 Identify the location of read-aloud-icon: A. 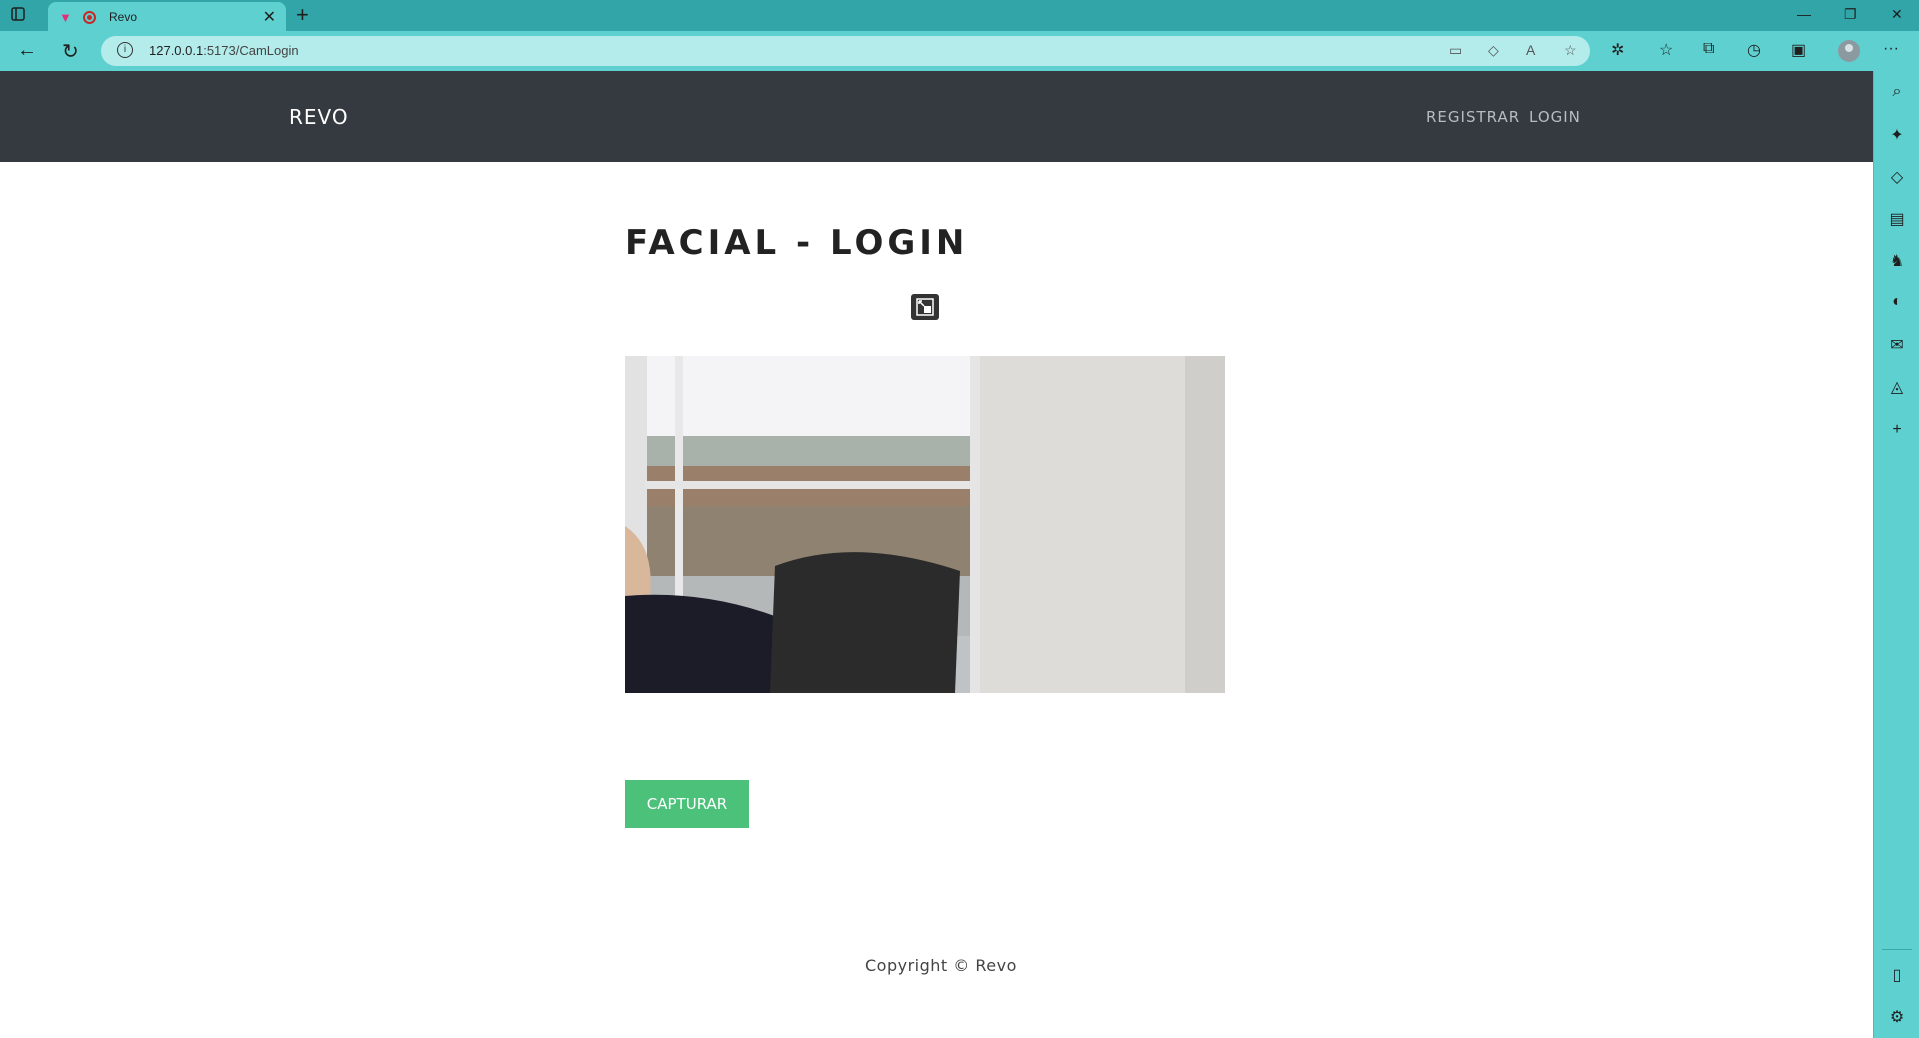
(1530, 50).